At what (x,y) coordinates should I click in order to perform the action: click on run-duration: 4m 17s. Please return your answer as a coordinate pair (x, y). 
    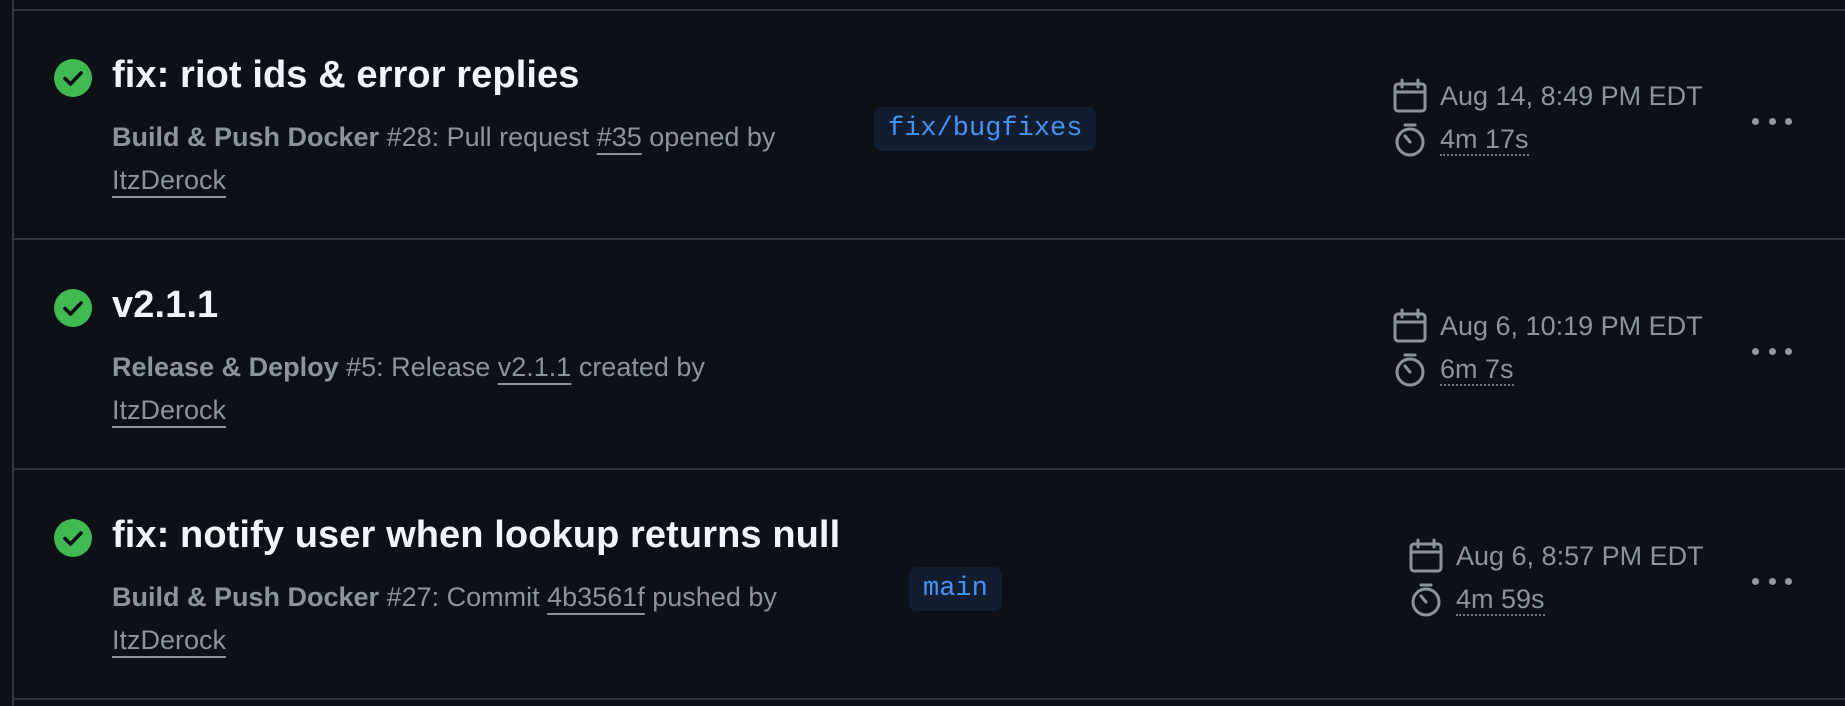
    Looking at the image, I should click on (1484, 140).